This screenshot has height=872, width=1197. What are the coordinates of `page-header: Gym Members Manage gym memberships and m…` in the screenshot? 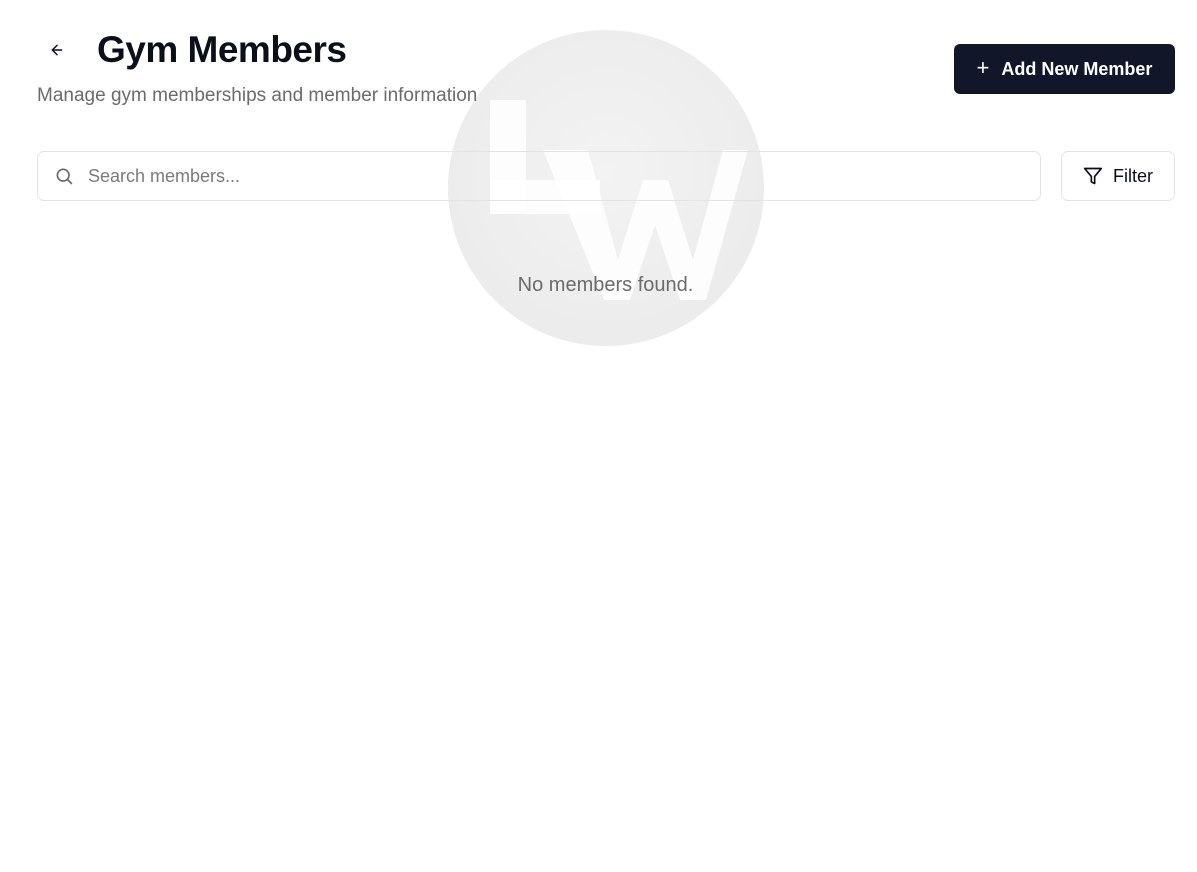 It's located at (606, 73).